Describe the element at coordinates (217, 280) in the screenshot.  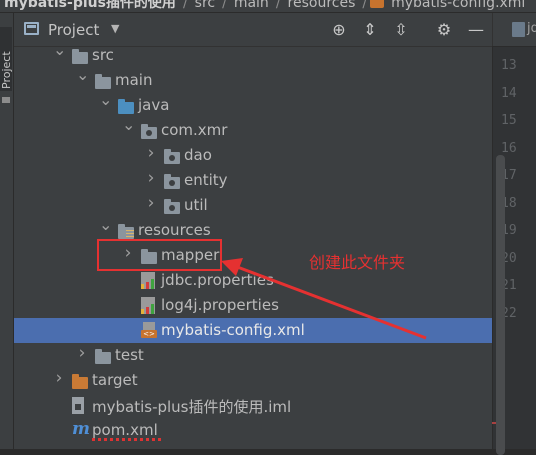
I see `tree-item-label: jdbc.properties` at that location.